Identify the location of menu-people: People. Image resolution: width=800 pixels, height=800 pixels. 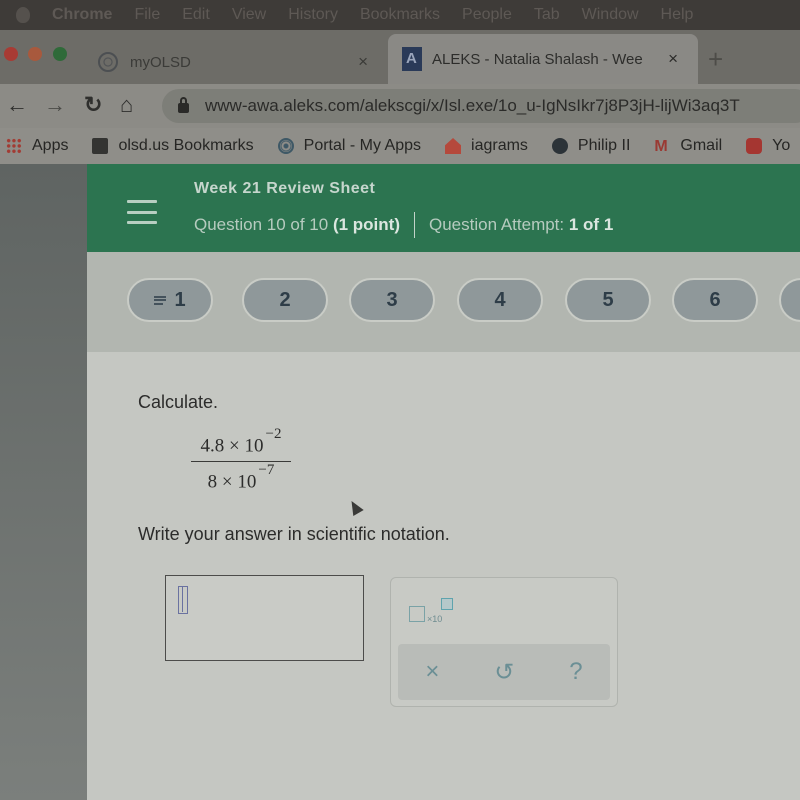
(487, 15).